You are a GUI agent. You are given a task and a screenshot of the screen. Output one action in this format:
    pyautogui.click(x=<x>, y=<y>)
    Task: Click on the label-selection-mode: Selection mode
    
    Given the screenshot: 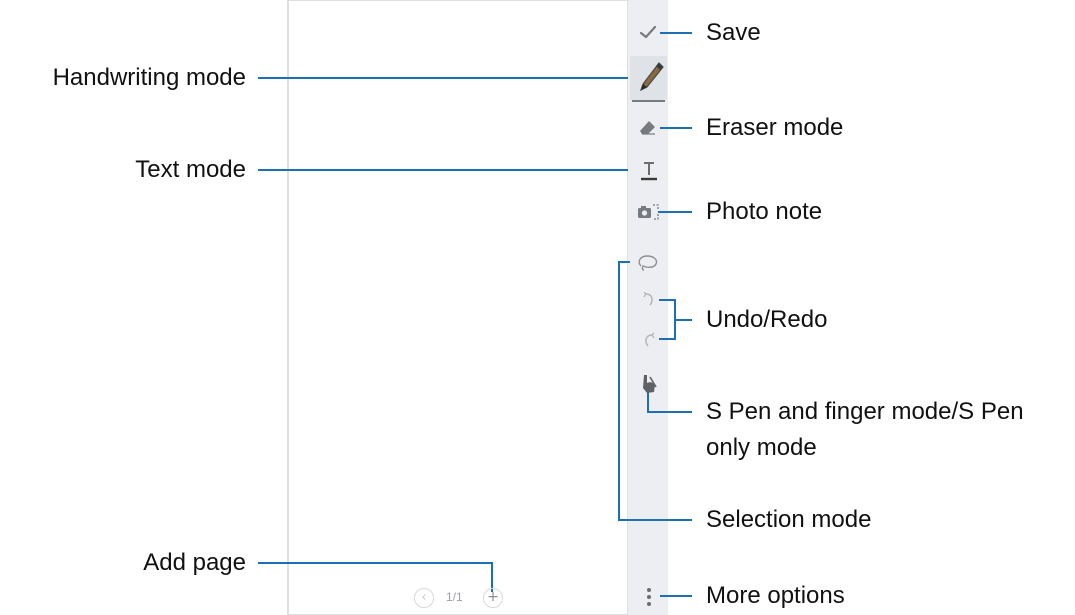 What is the action you would take?
    pyautogui.click(x=789, y=519)
    